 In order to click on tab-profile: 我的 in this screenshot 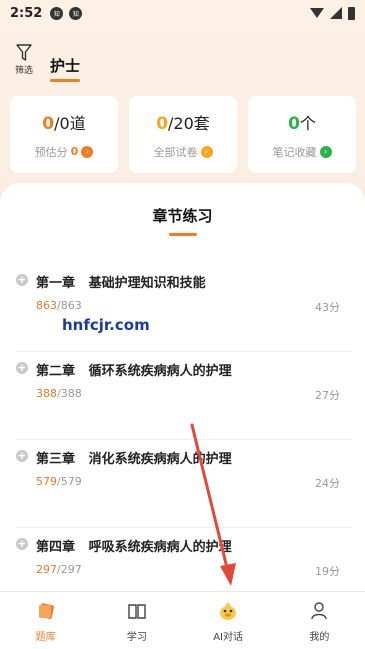, I will do `click(319, 620)`.